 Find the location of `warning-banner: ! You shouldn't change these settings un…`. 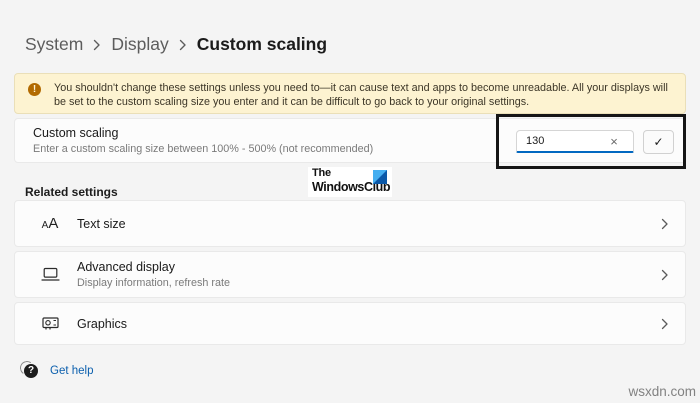

warning-banner: ! You shouldn't change these settings un… is located at coordinates (350, 93).